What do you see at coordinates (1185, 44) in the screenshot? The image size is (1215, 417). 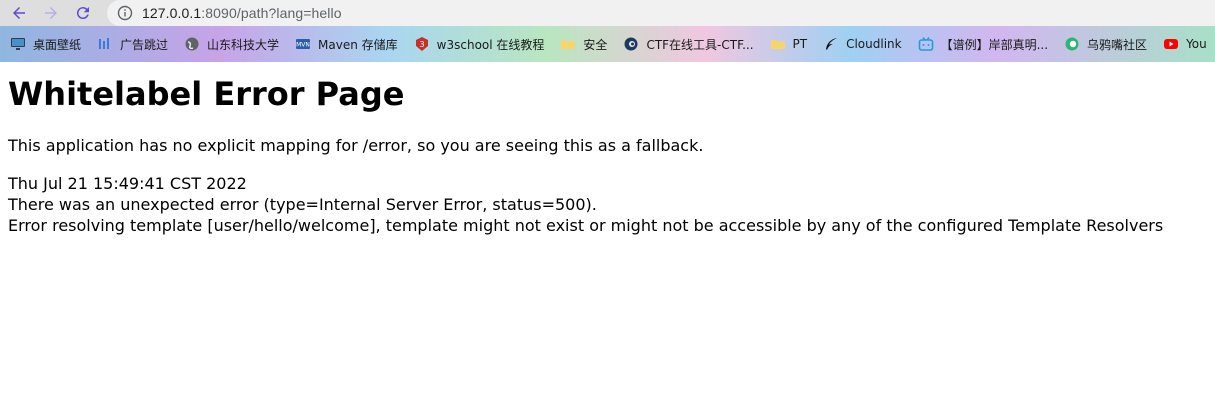 I see `bookmark-item: You` at bounding box center [1185, 44].